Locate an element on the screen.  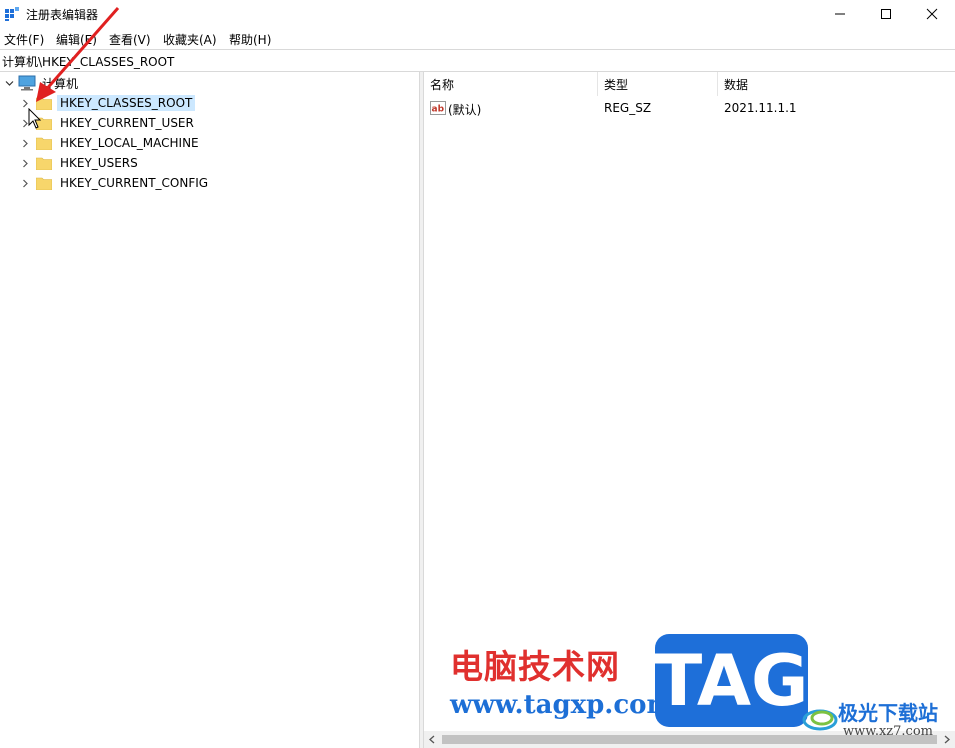
string-value-icon: ab is located at coordinates (438, 108).